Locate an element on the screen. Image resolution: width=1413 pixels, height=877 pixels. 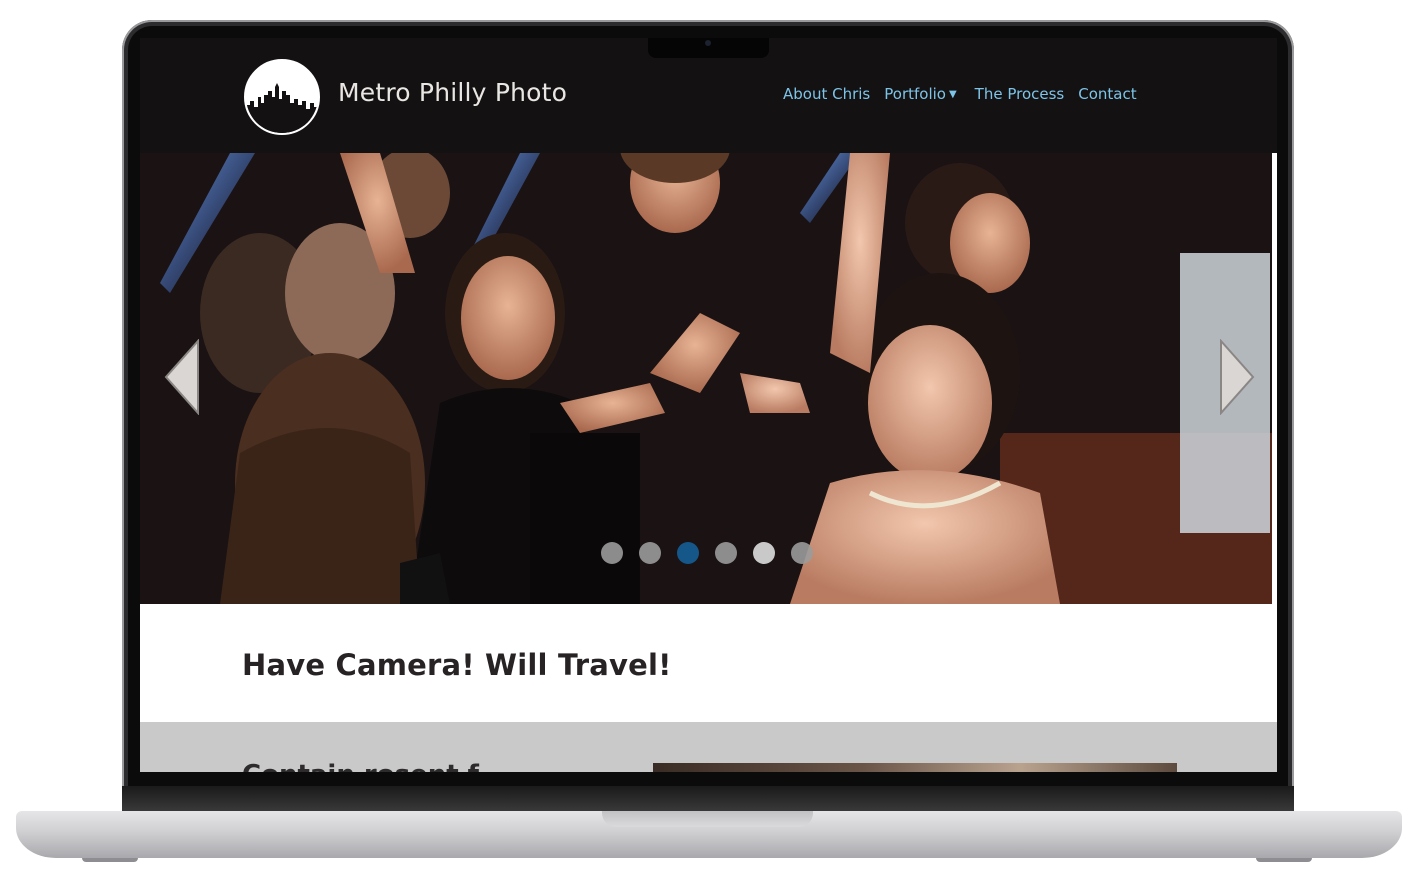
laptop-foot-left is located at coordinates (110, 860).